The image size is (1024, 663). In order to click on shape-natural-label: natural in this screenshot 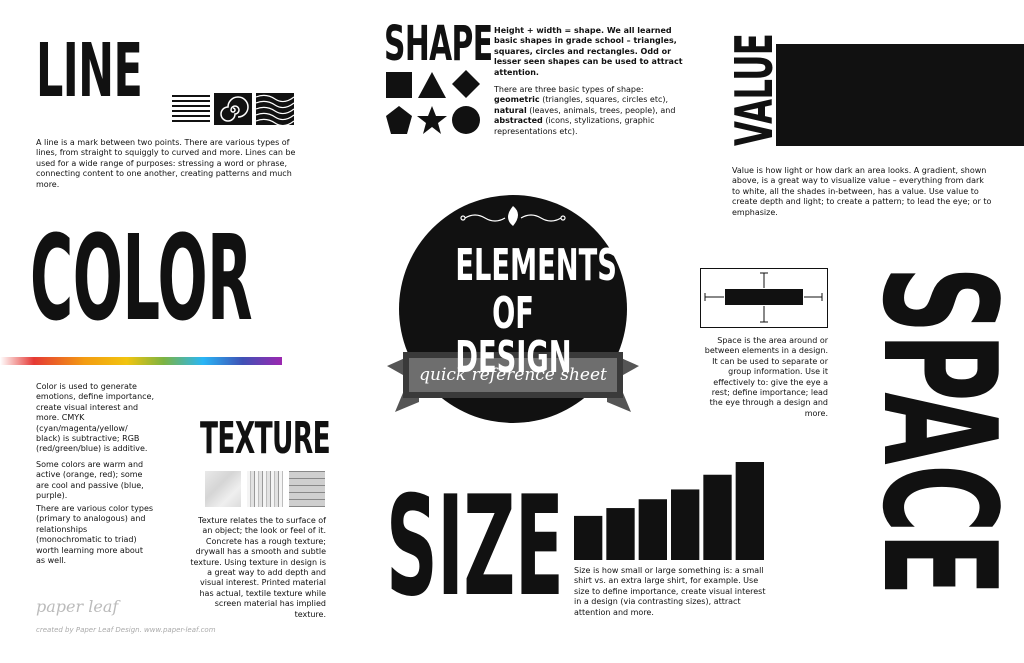, I will do `click(510, 110)`.